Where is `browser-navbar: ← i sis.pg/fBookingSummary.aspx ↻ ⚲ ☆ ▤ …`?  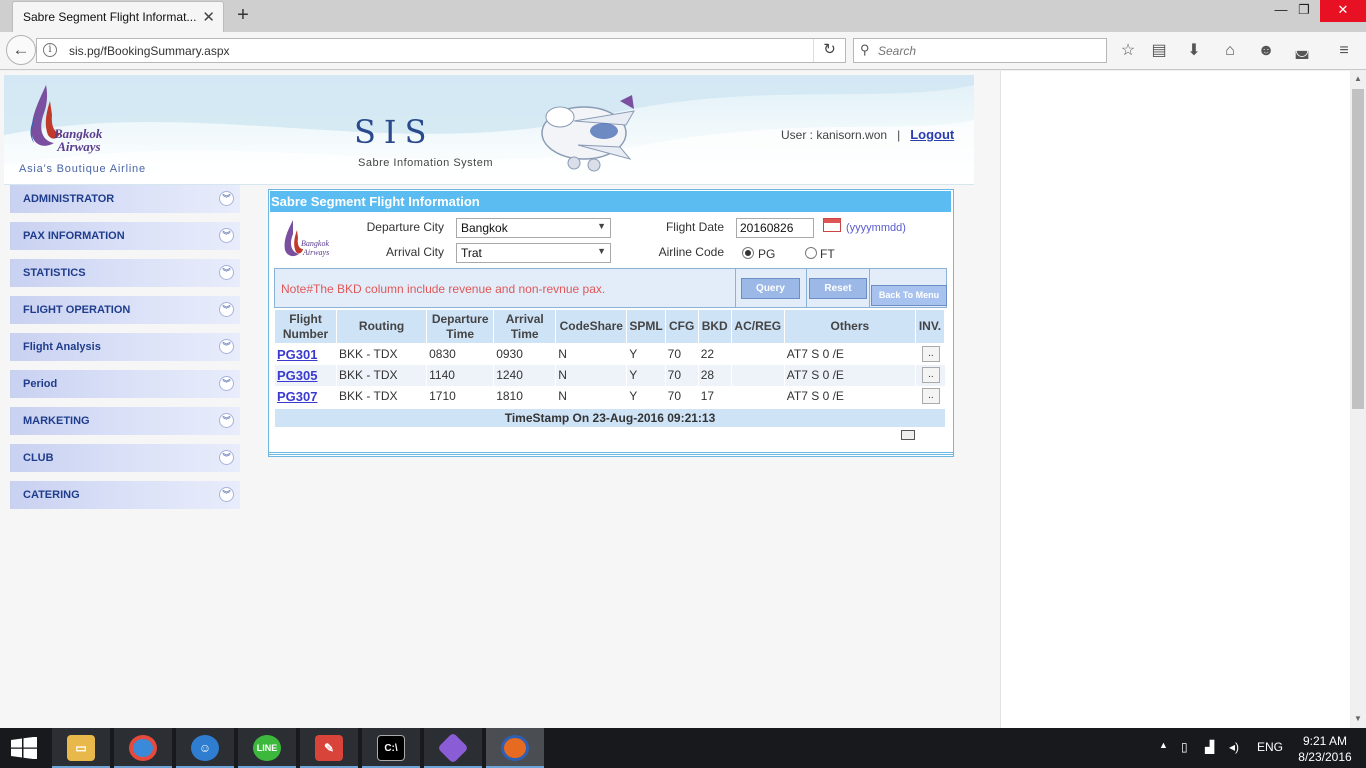
browser-navbar: ← i sis.pg/fBookingSummary.aspx ↻ ⚲ ☆ ▤ … is located at coordinates (683, 51).